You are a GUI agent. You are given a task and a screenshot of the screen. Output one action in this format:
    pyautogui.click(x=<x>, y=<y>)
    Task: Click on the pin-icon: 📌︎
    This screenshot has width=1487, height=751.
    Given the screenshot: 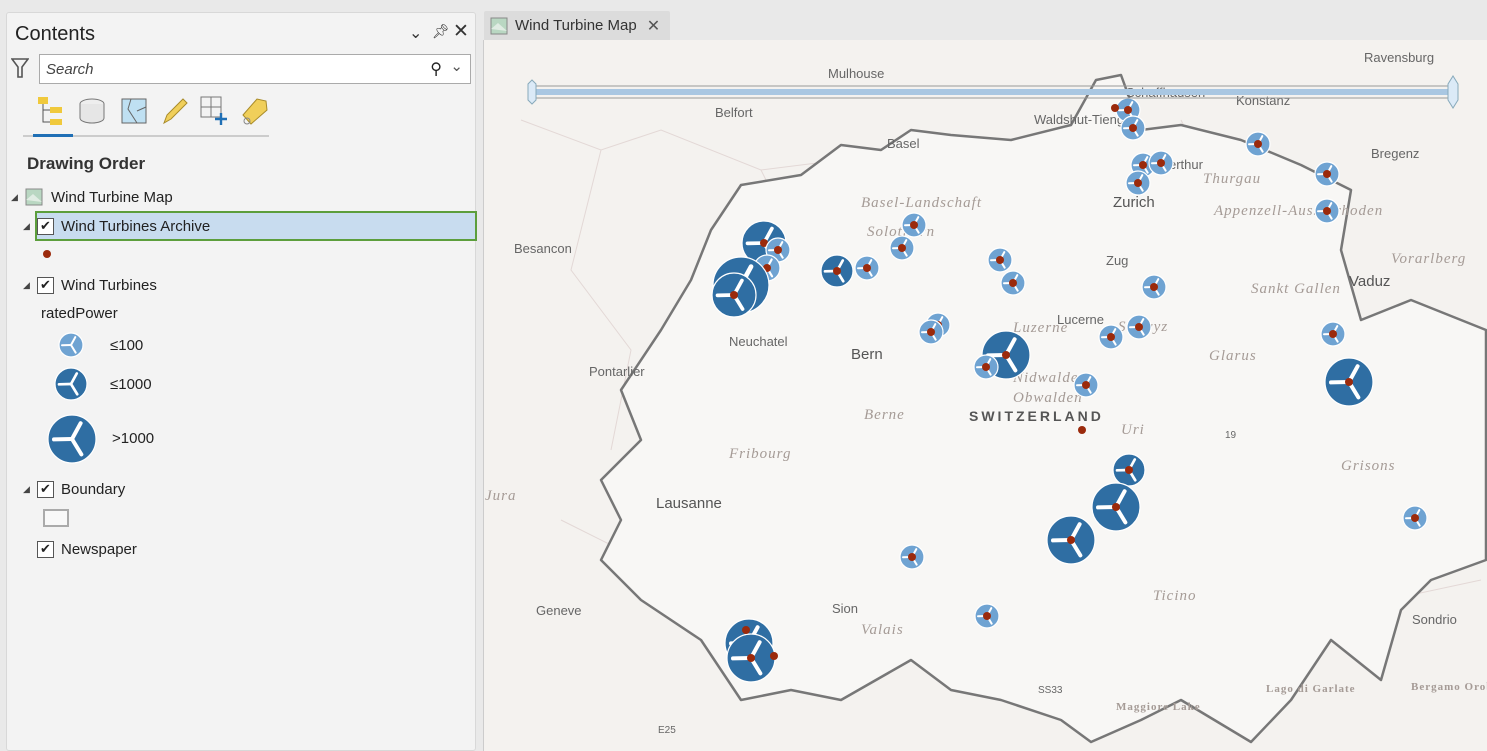 What is the action you would take?
    pyautogui.click(x=441, y=31)
    